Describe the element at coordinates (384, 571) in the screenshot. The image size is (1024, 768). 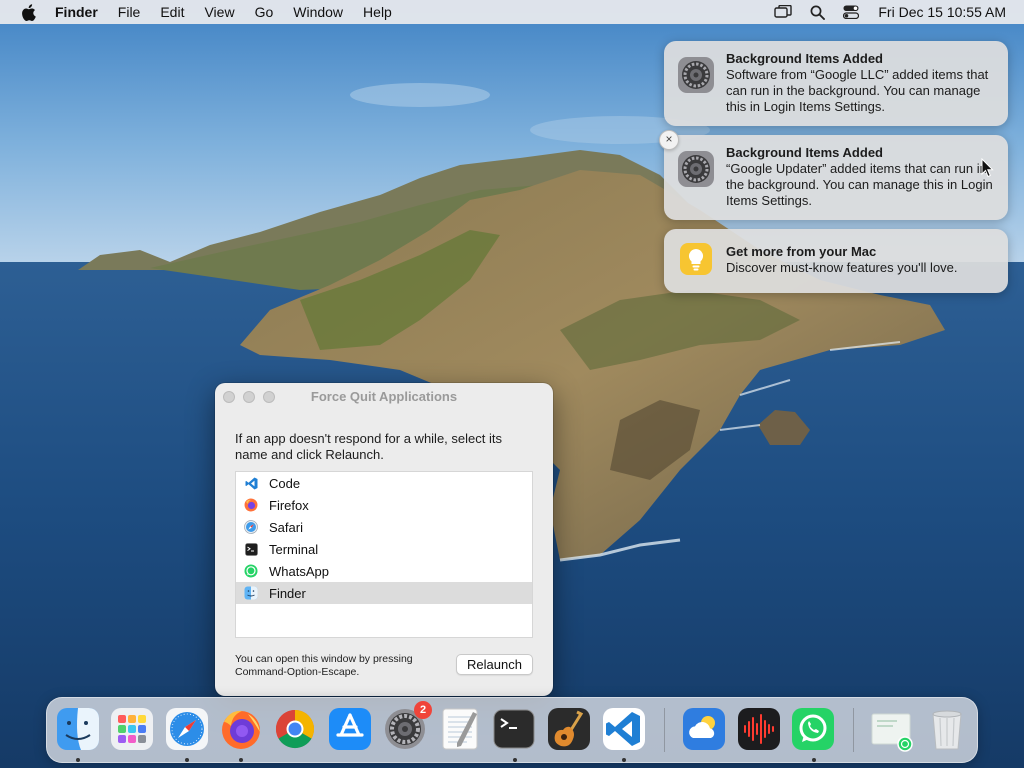
I see `app-row-whatsapp: WhatsApp` at that location.